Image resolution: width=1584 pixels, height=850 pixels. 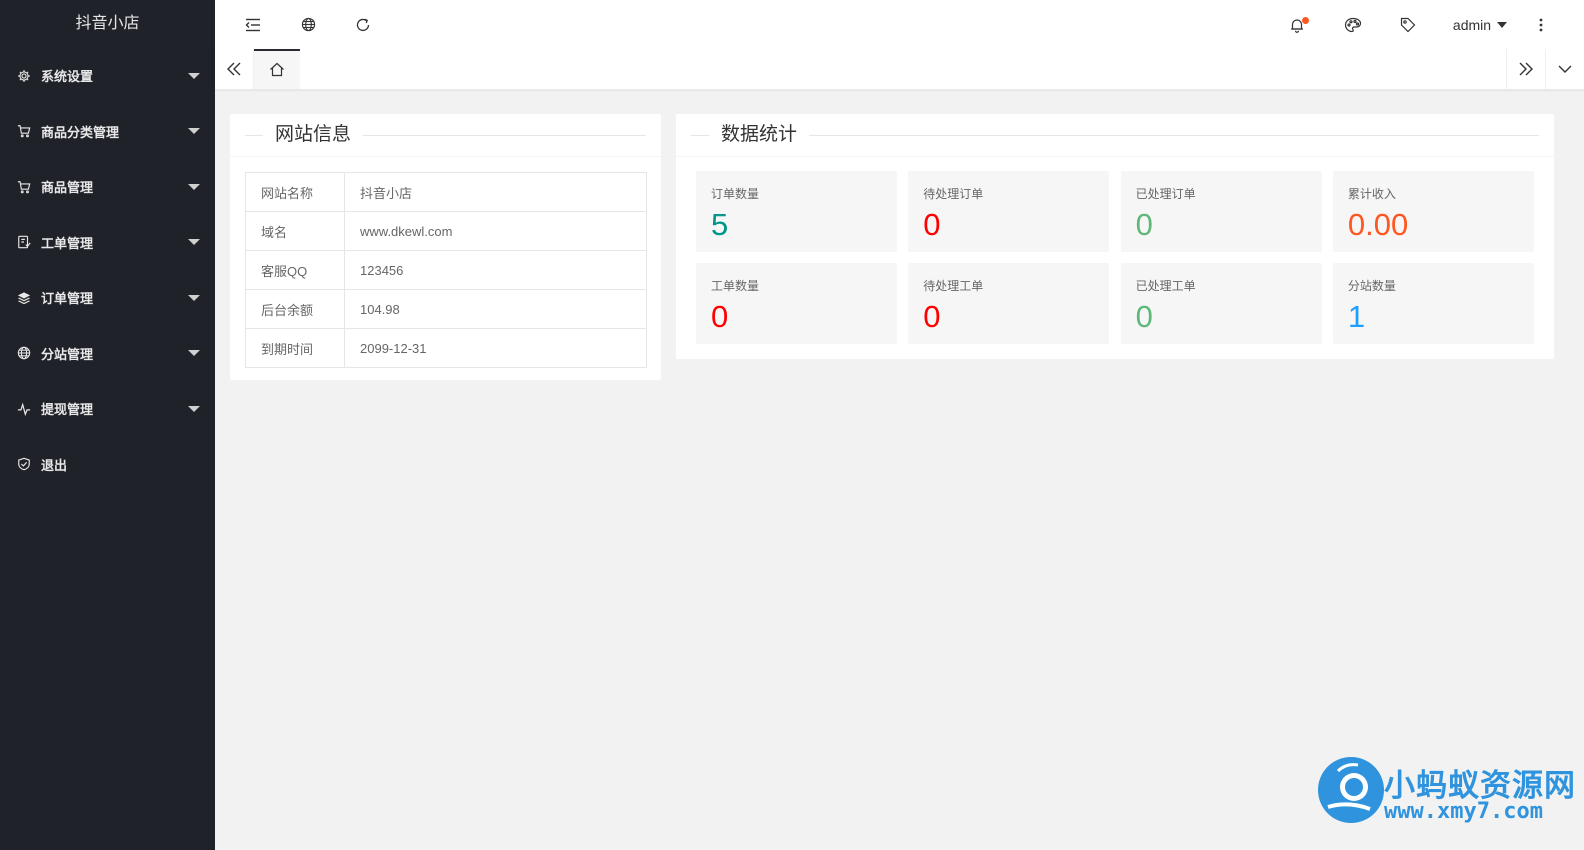 What do you see at coordinates (295, 192) in the screenshot?
I see `info-key: 网站名称` at bounding box center [295, 192].